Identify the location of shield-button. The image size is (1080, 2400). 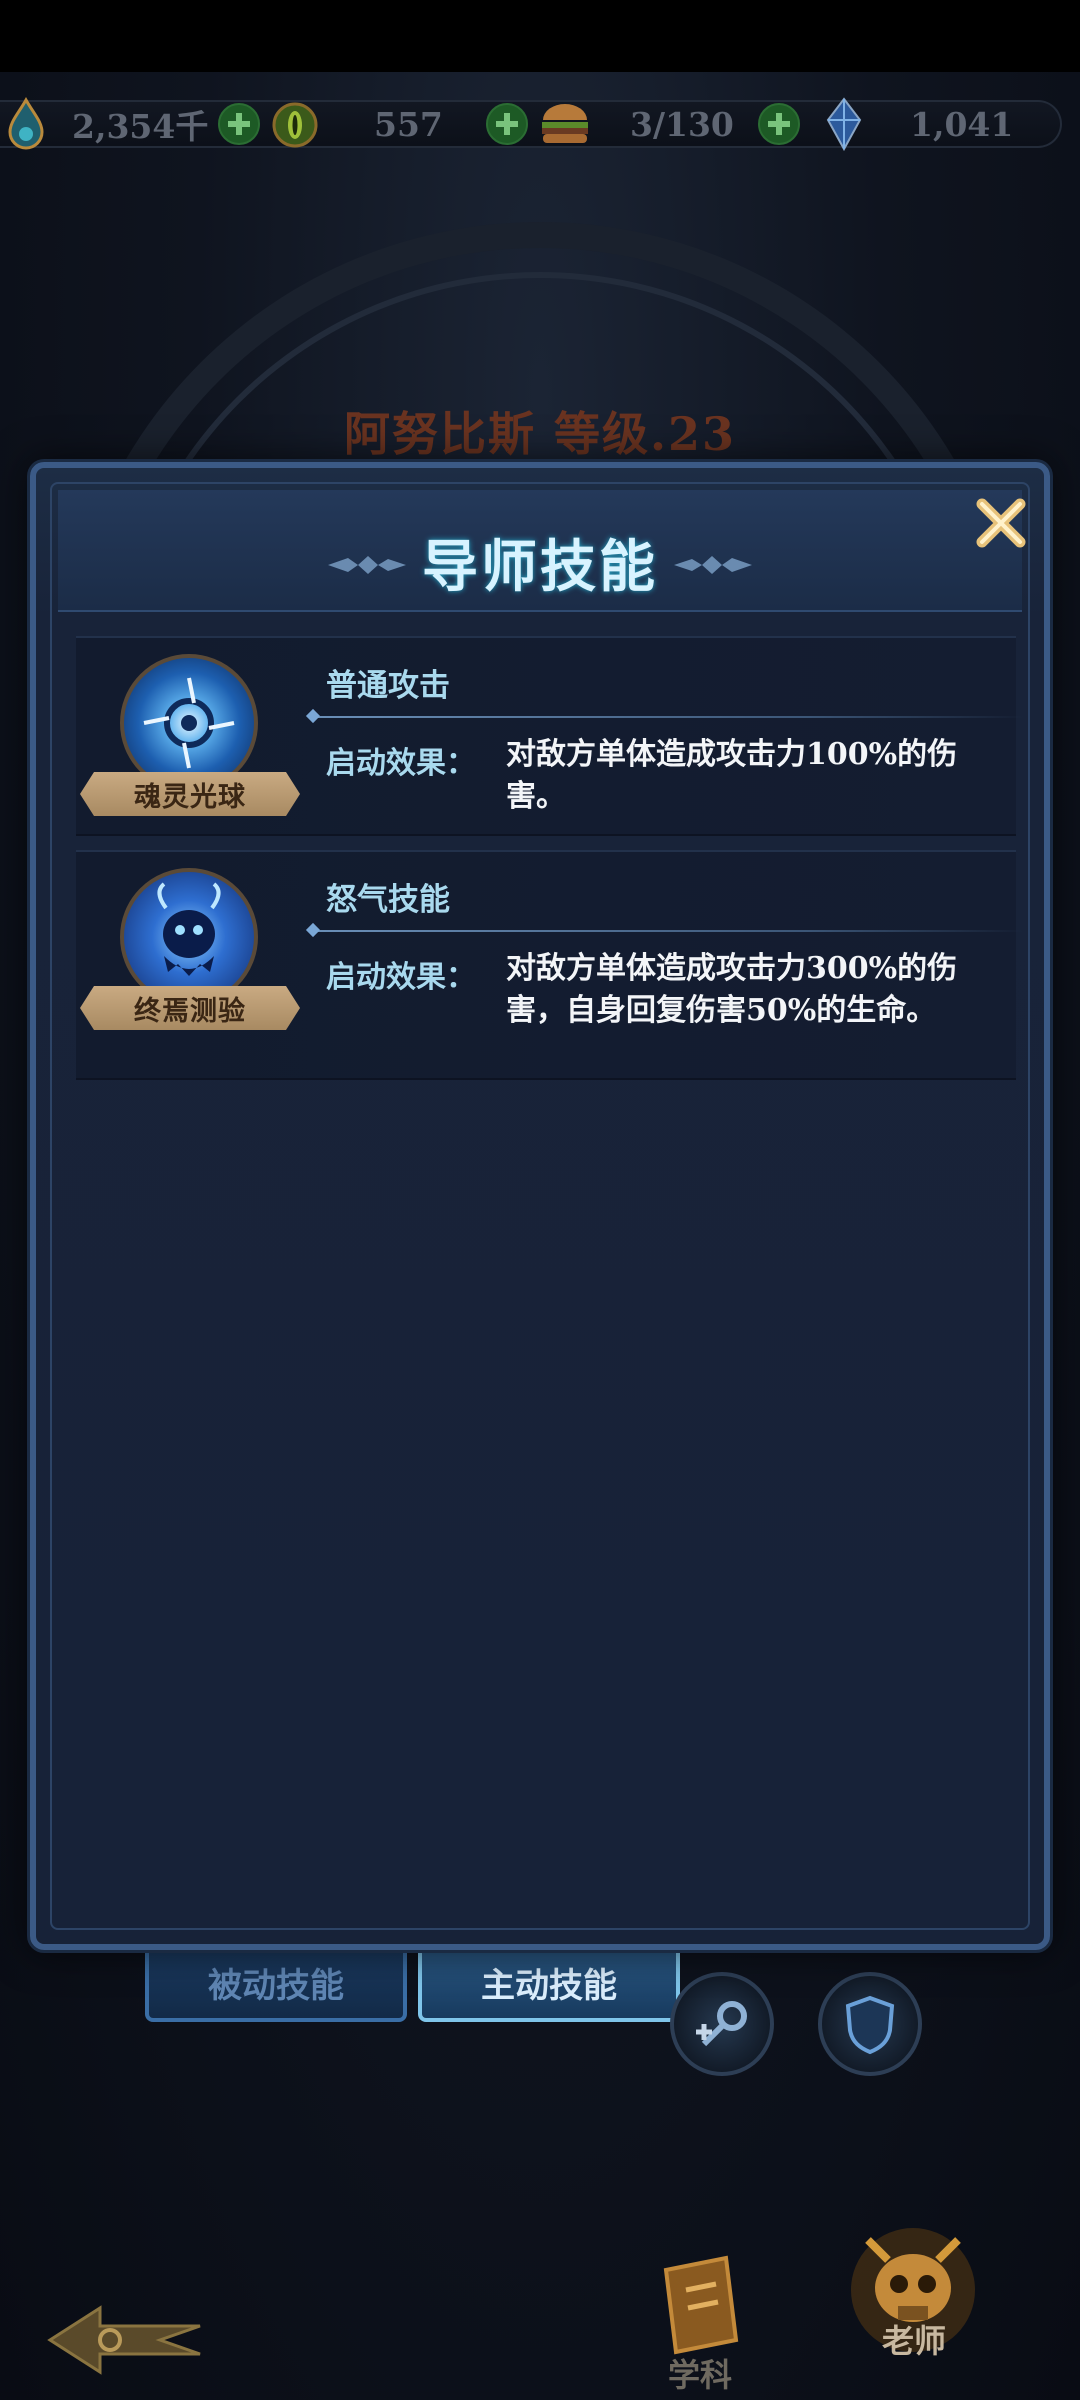
(870, 2024).